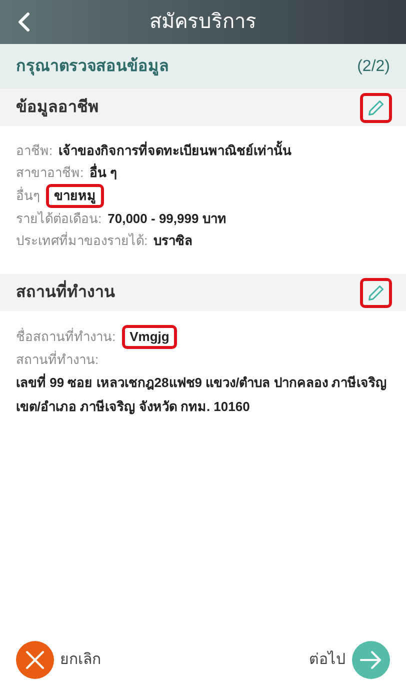 Image resolution: width=406 pixels, height=700 pixels. What do you see at coordinates (24, 22) in the screenshot?
I see `back-icon` at bounding box center [24, 22].